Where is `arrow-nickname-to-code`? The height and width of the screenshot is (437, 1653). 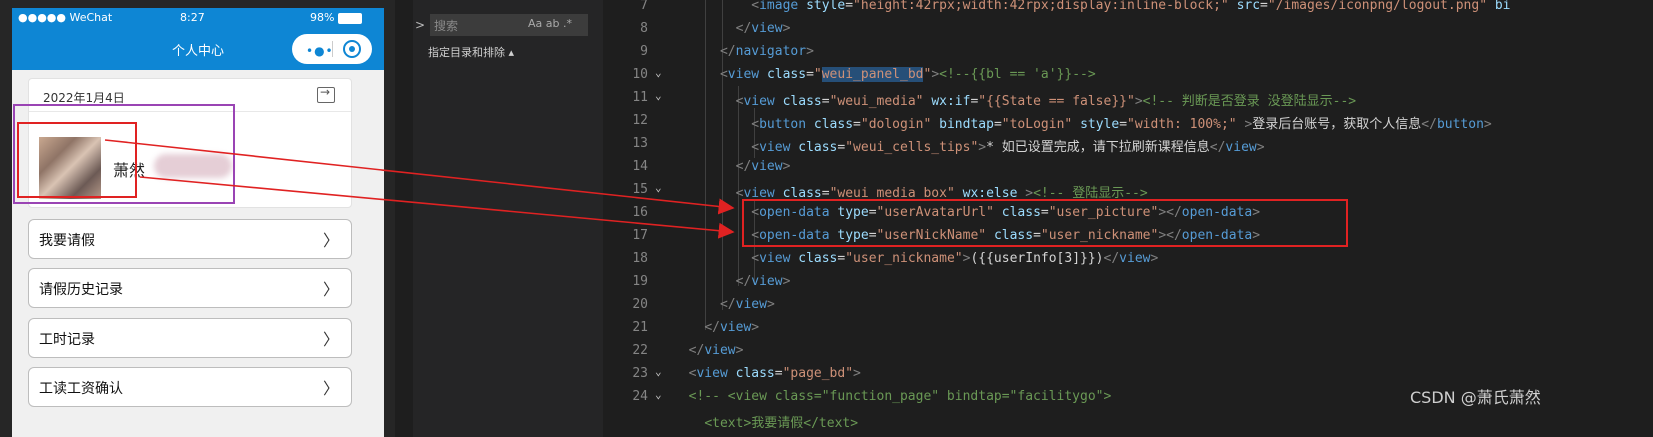
arrow-nickname-to-code is located at coordinates (437, 207).